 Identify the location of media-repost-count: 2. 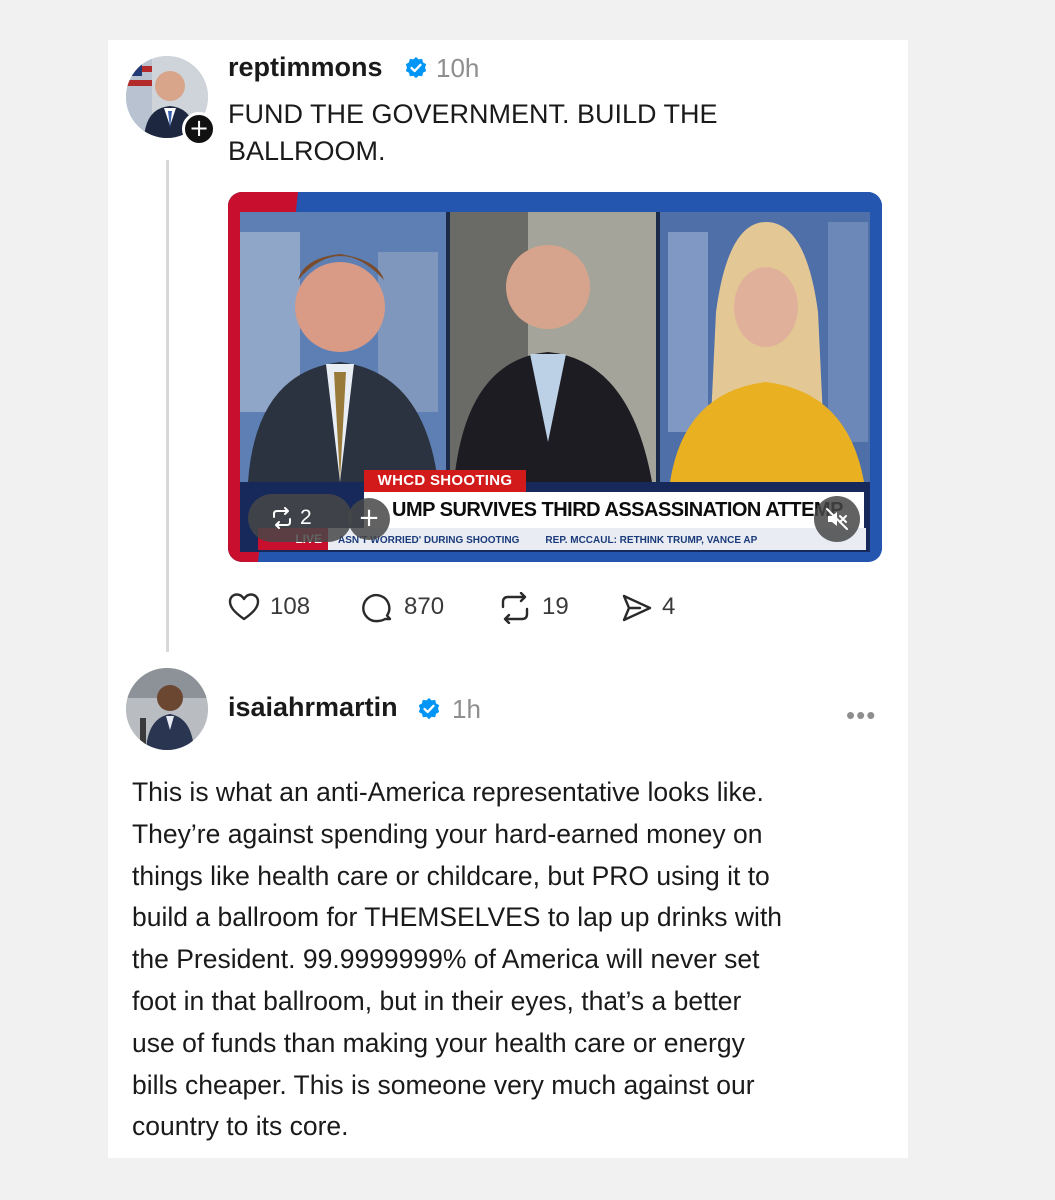
(306, 517).